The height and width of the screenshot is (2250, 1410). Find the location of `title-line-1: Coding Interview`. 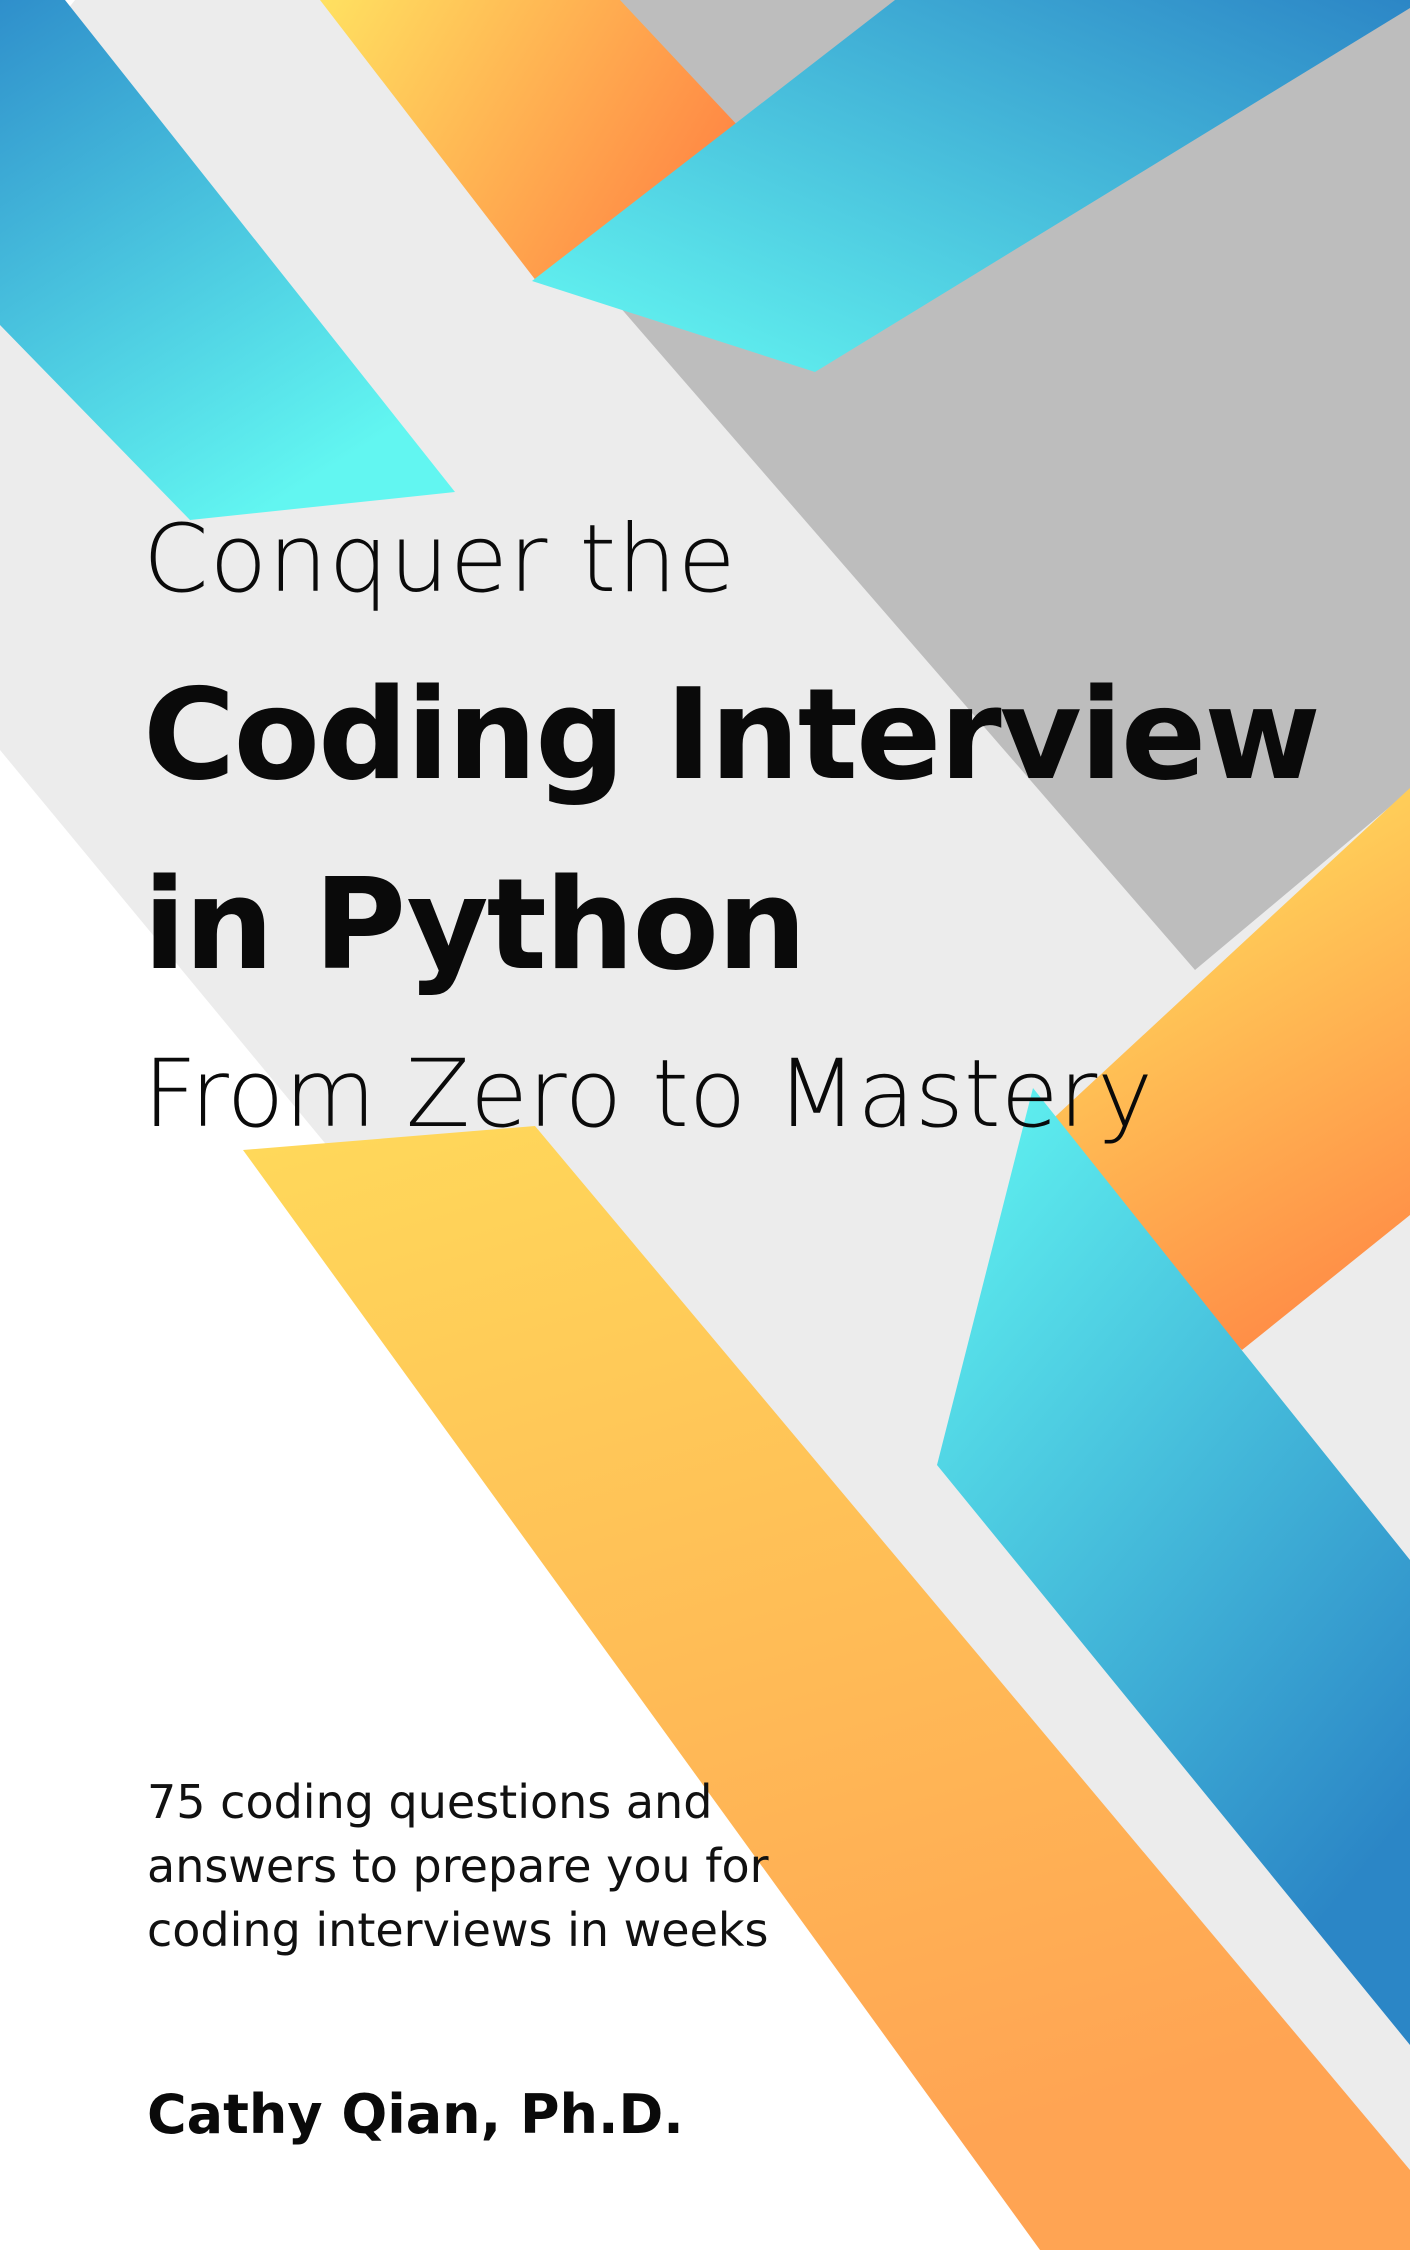

title-line-1: Coding Interview is located at coordinates (732, 734).